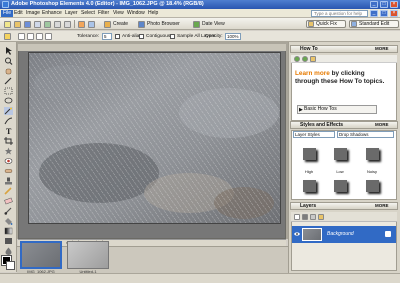 This screenshot has width=400, height=283. I want to click on create-icon, so click(107, 24).